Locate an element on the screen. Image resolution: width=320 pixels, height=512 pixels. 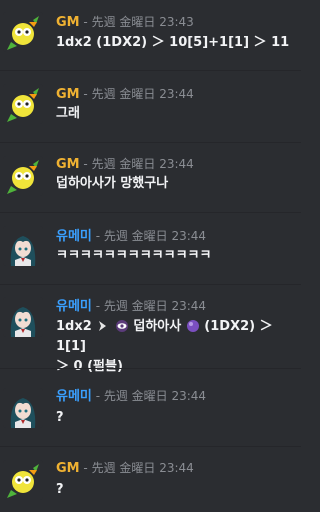
timestamp: 先週 金曜日 23:43 is located at coordinates (142, 22).